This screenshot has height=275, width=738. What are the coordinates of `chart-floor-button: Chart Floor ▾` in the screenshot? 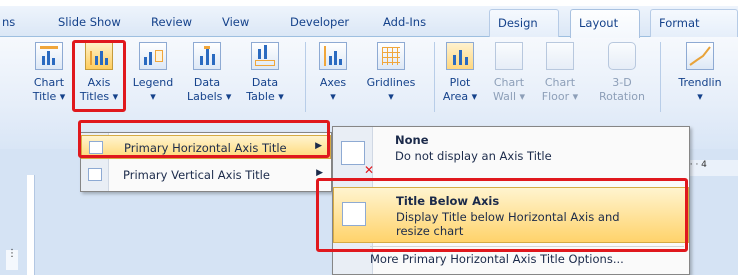 It's located at (560, 78).